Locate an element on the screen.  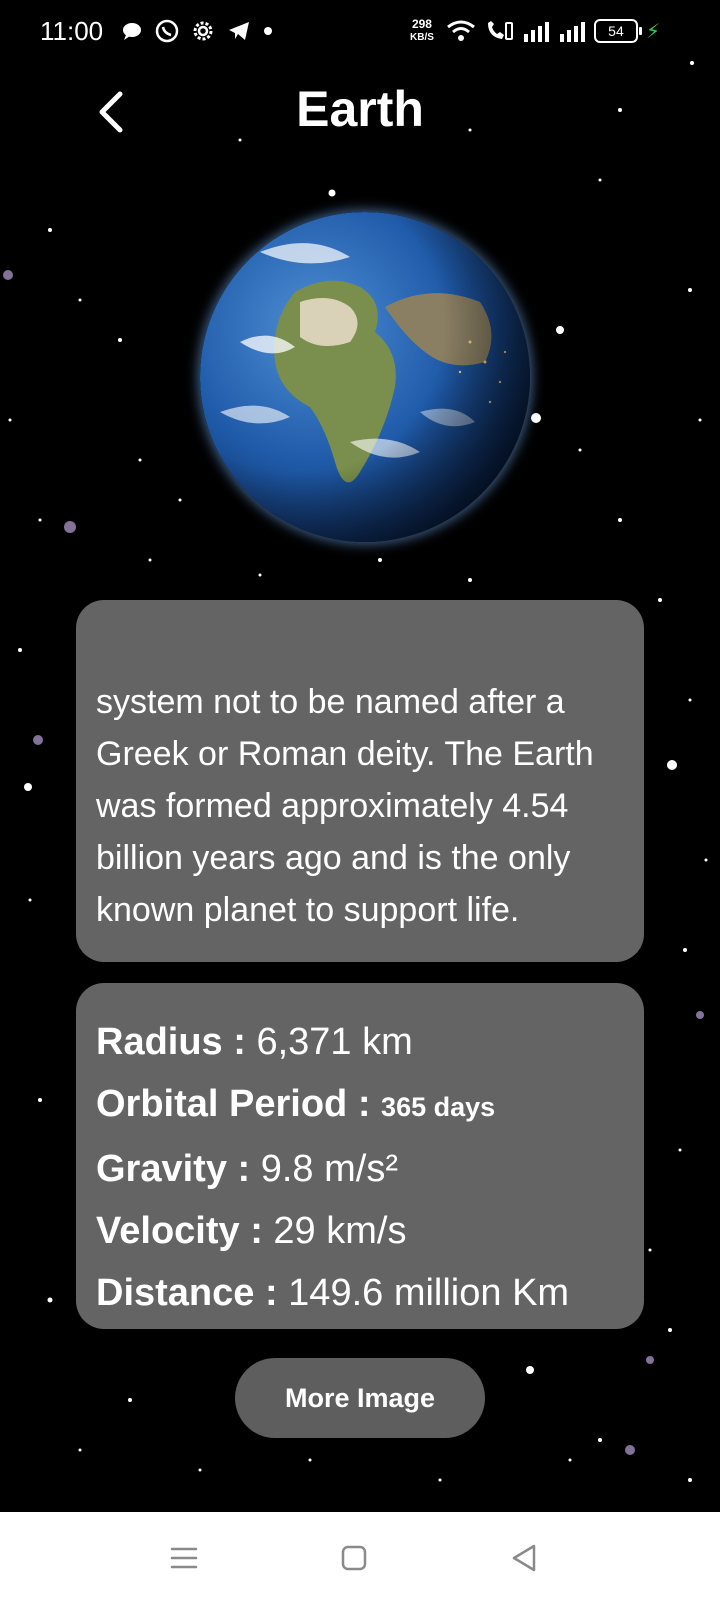
status-bar: 11:00 298 KB/S 54 ⚡ is located at coordinates (360, 32).